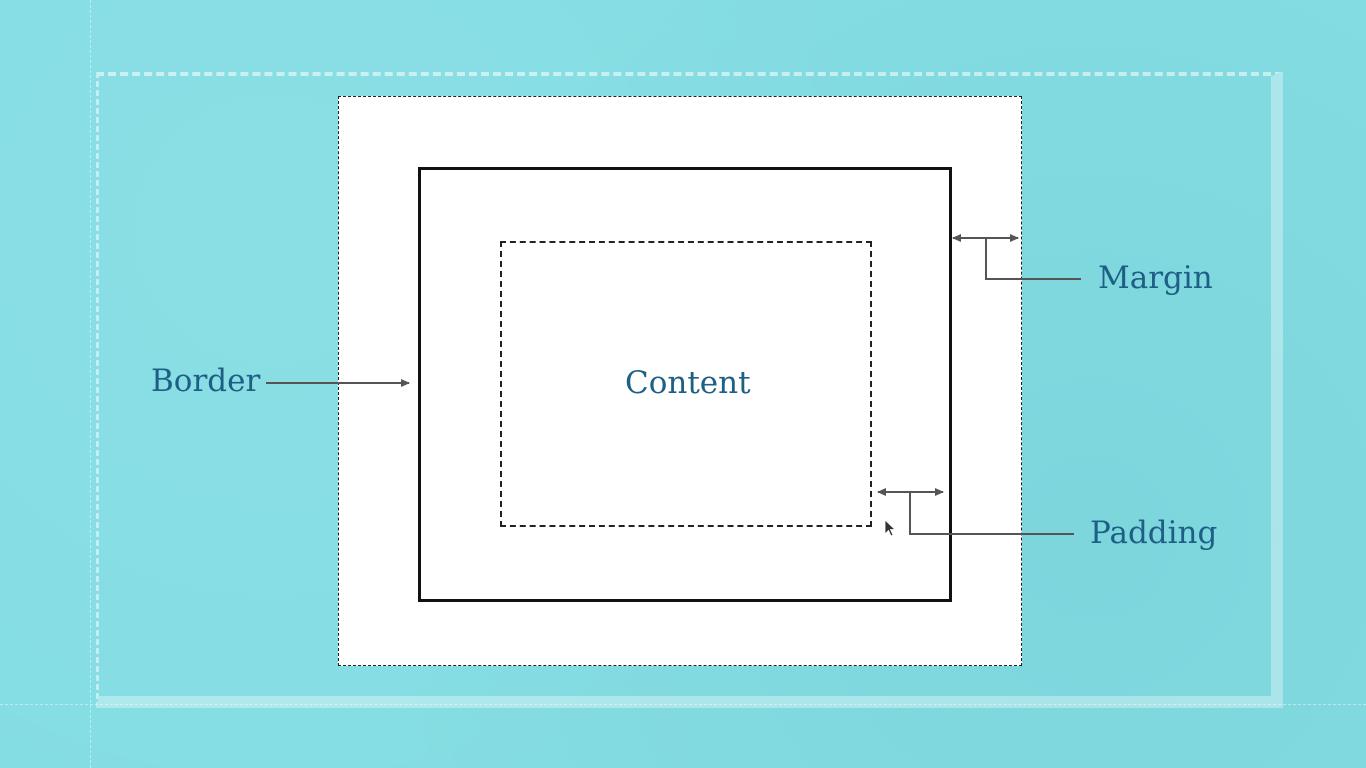 This screenshot has height=768, width=1366. Describe the element at coordinates (90, 384) in the screenshot. I see `frame-guide-vertical` at that location.